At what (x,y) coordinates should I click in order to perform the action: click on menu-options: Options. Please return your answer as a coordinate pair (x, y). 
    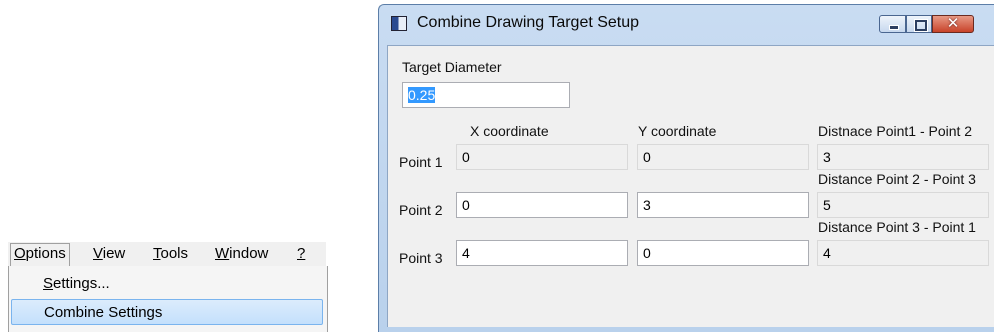
    Looking at the image, I should click on (40, 254).